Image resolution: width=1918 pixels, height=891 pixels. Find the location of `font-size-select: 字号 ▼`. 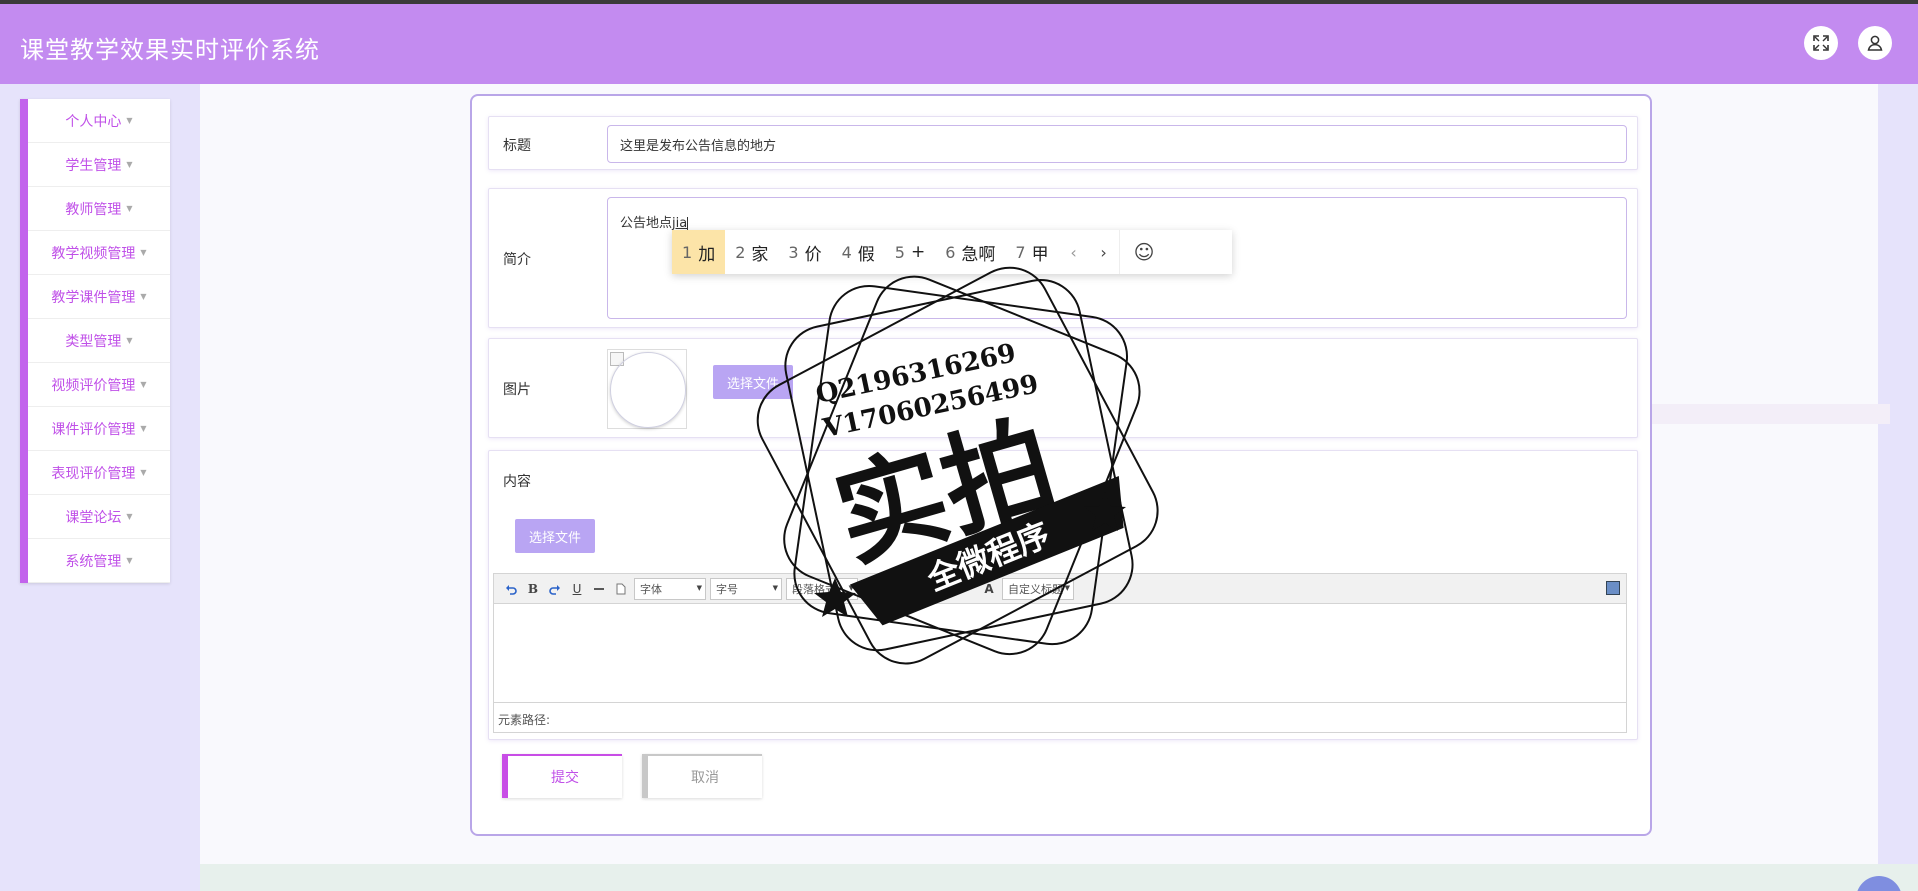

font-size-select: 字号 ▼ is located at coordinates (746, 588).